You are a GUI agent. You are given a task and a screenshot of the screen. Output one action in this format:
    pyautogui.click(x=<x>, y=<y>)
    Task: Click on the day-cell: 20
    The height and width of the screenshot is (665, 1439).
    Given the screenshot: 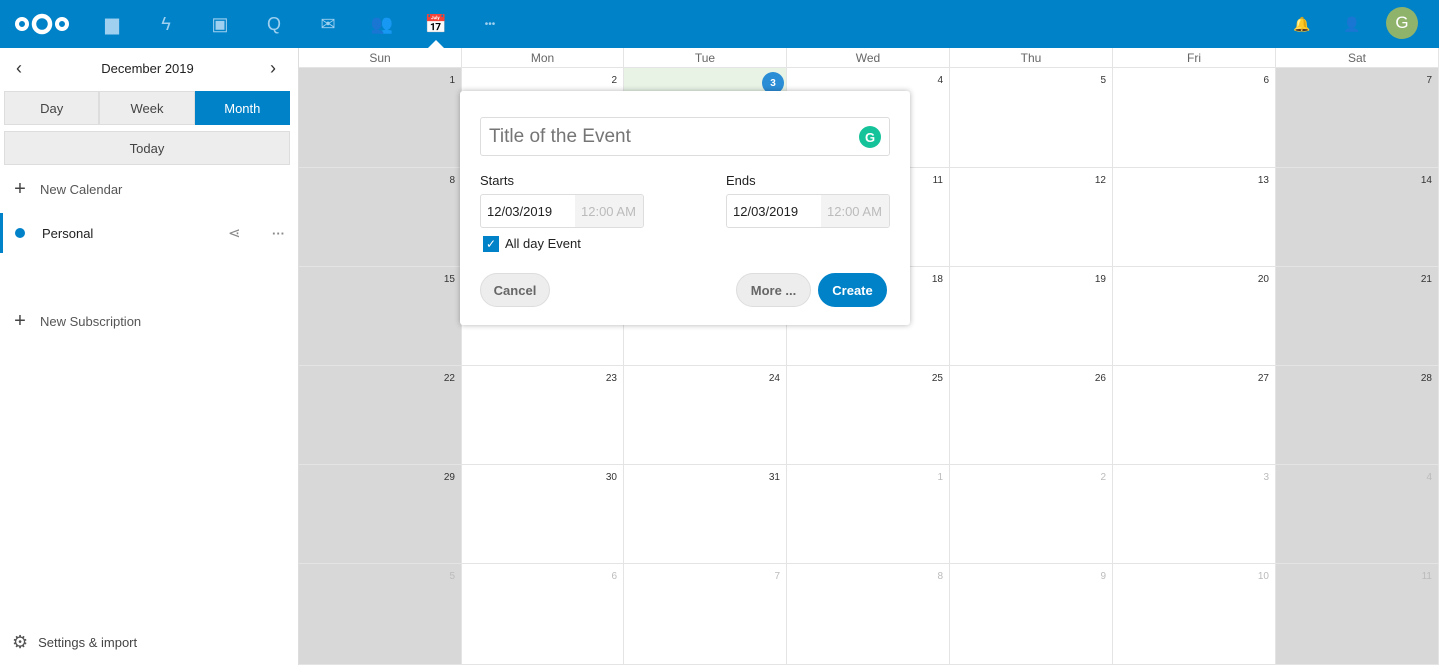 What is the action you would take?
    pyautogui.click(x=1194, y=316)
    